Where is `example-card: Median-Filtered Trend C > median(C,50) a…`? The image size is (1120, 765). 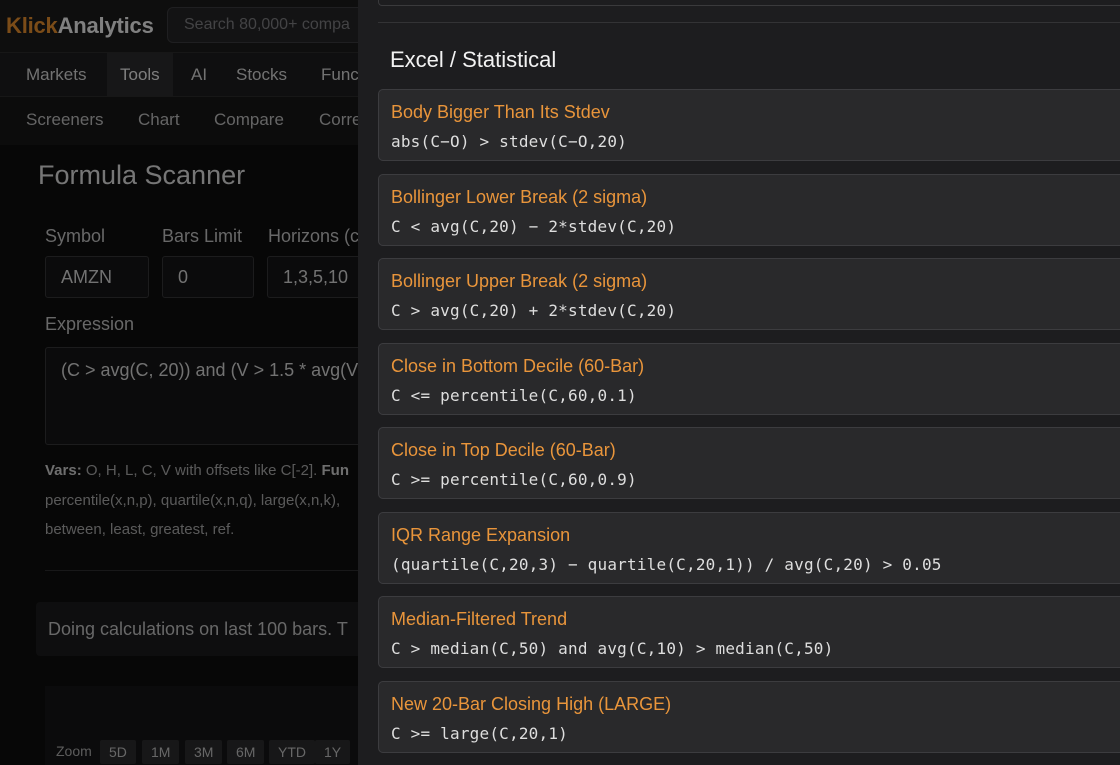 example-card: Median-Filtered Trend C > median(C,50) a… is located at coordinates (749, 632).